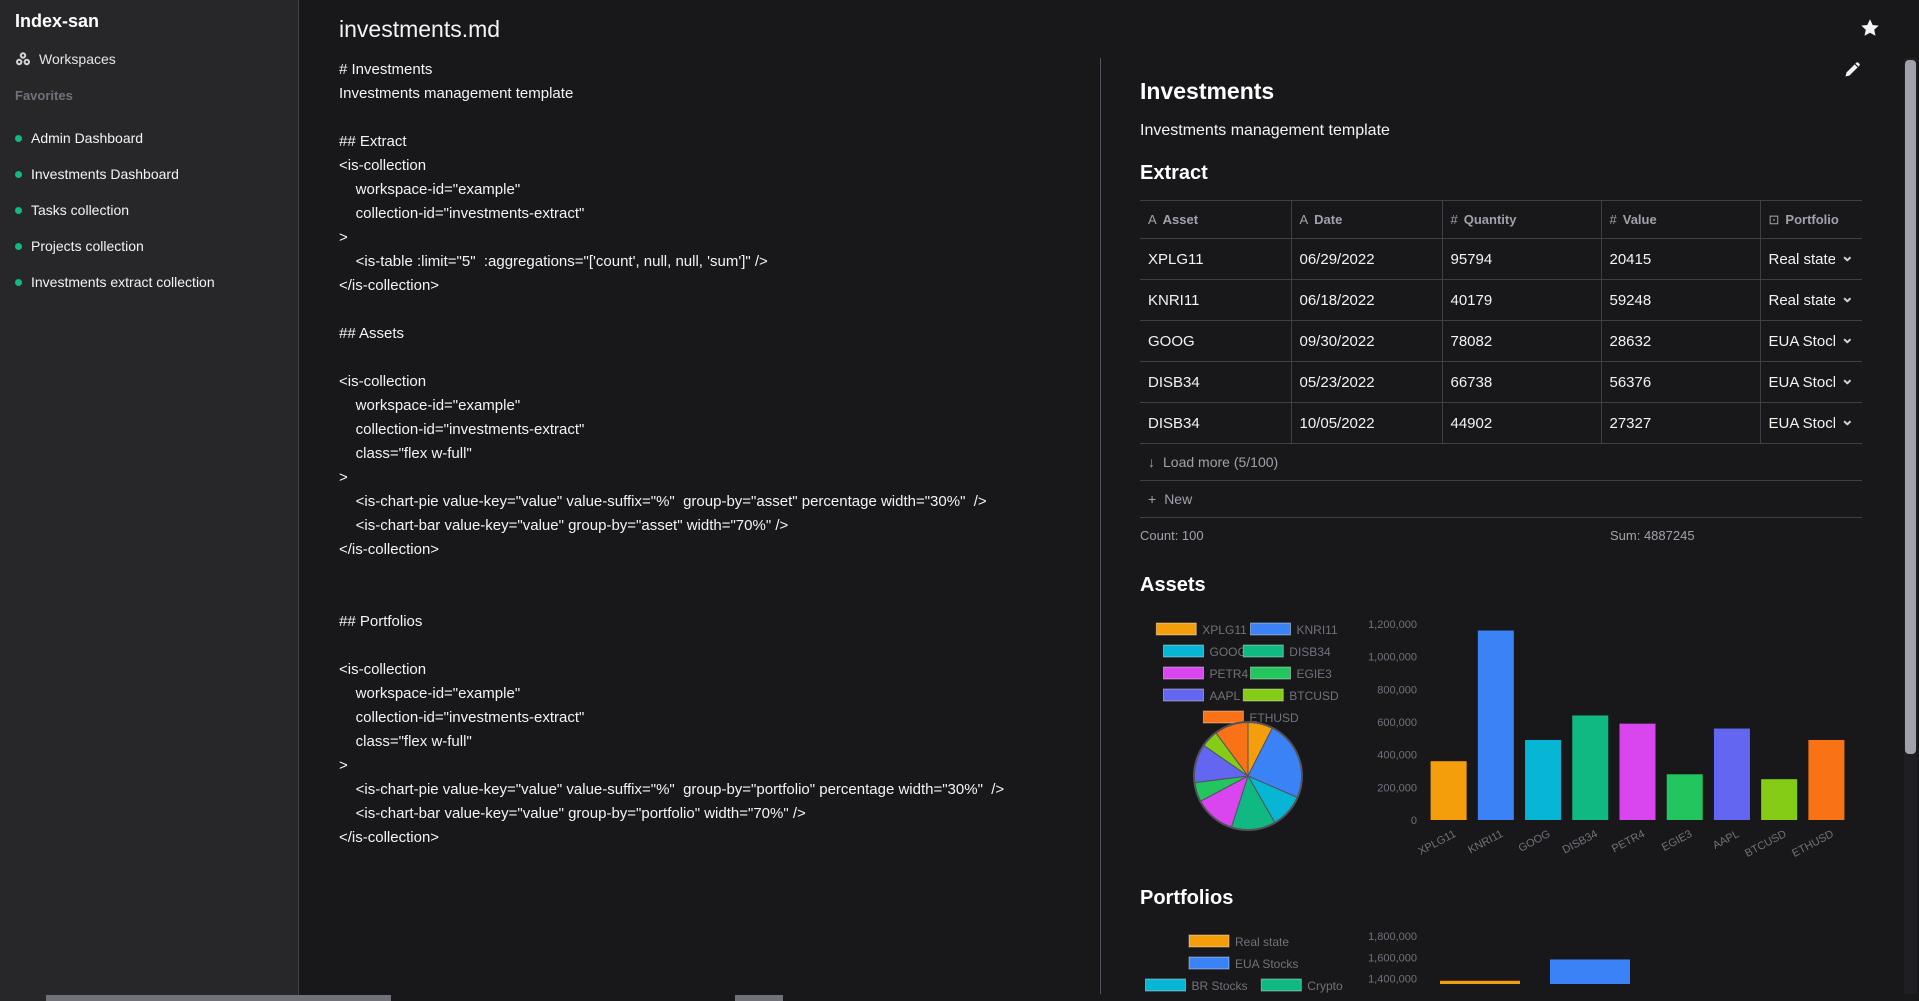 Image resolution: width=1919 pixels, height=1001 pixels. What do you see at coordinates (1216, 259) in the screenshot?
I see `table-cell: XPLG11` at bounding box center [1216, 259].